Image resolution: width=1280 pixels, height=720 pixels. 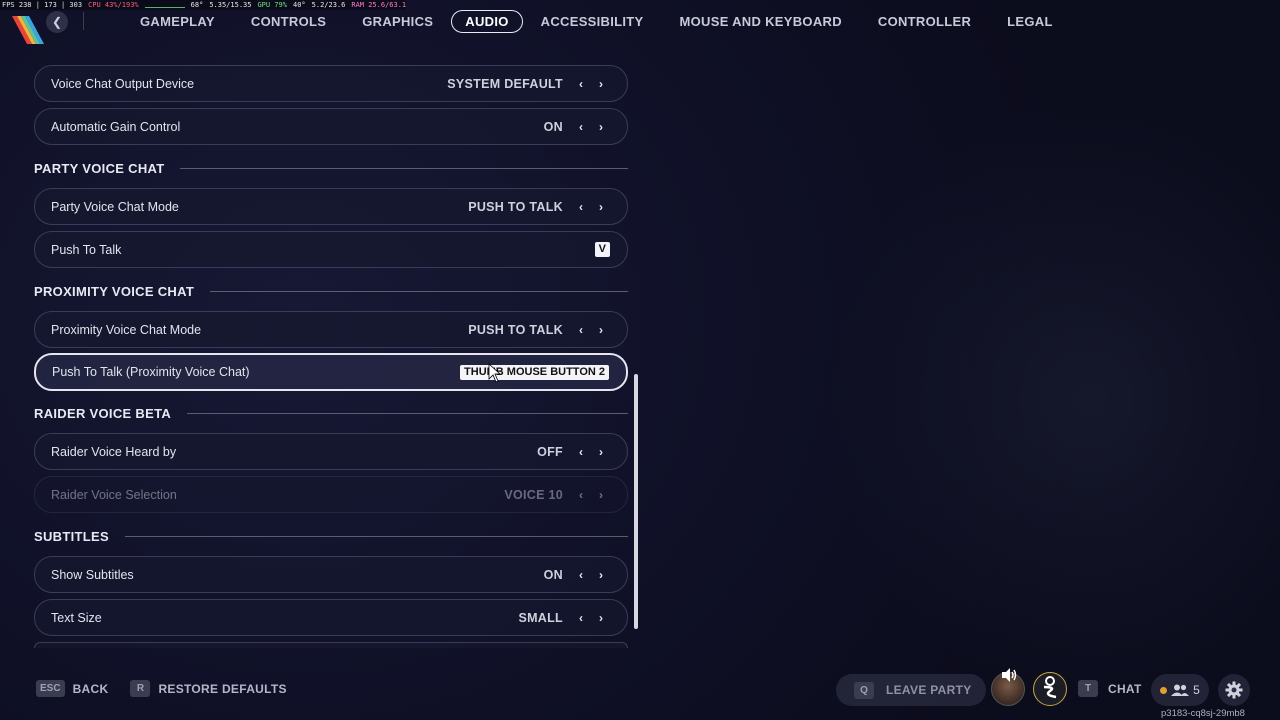 I want to click on chevron-left-icon: ❮, so click(x=57, y=22).